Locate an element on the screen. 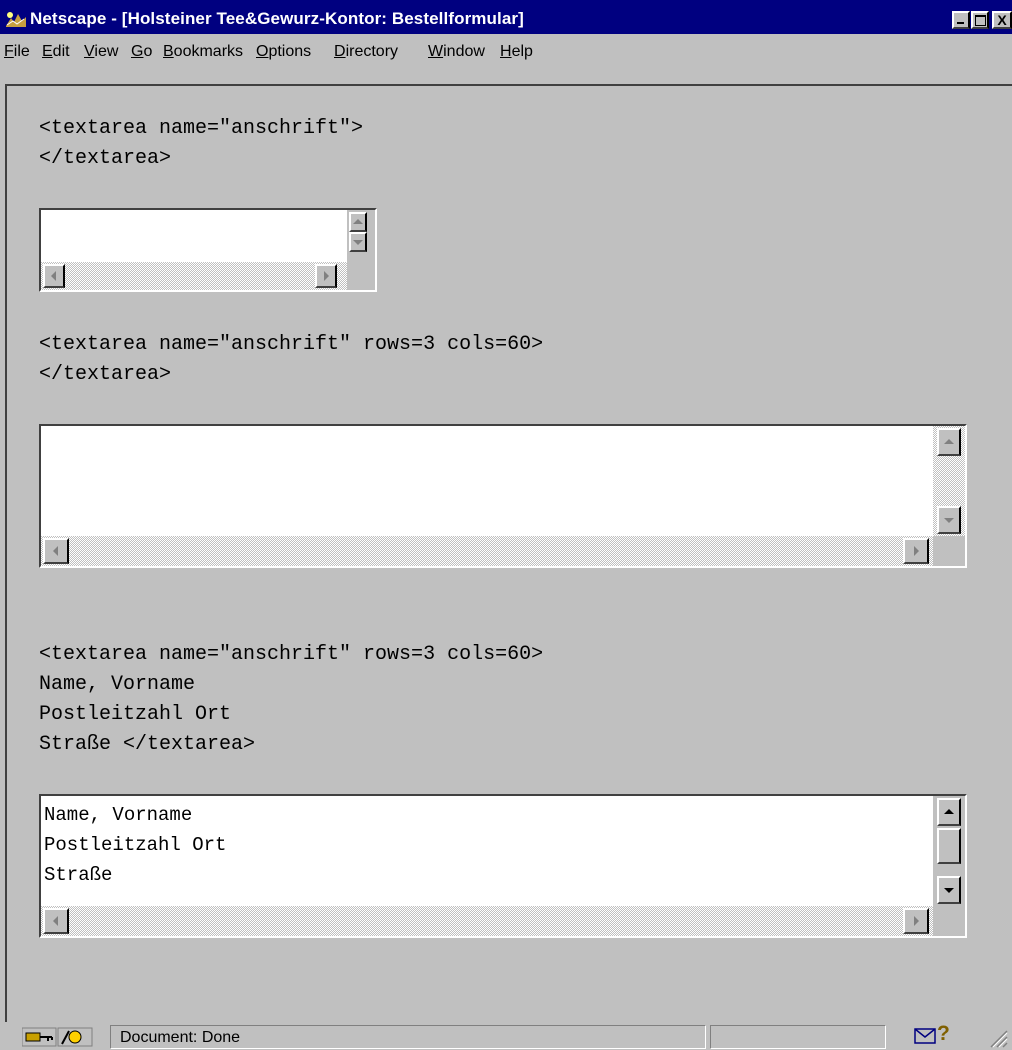  minimize-button is located at coordinates (961, 20).